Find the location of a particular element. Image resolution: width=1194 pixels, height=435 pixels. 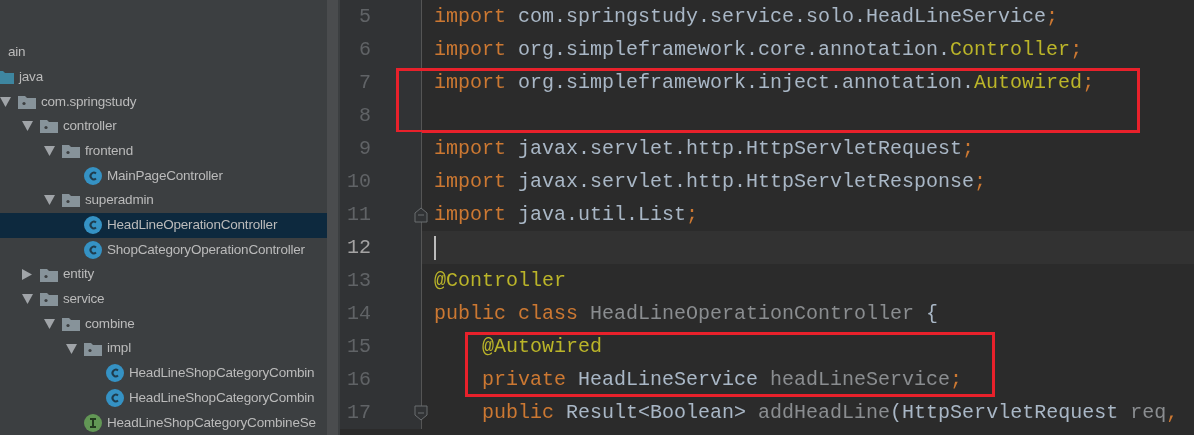

tree-row: entity is located at coordinates (163, 274).